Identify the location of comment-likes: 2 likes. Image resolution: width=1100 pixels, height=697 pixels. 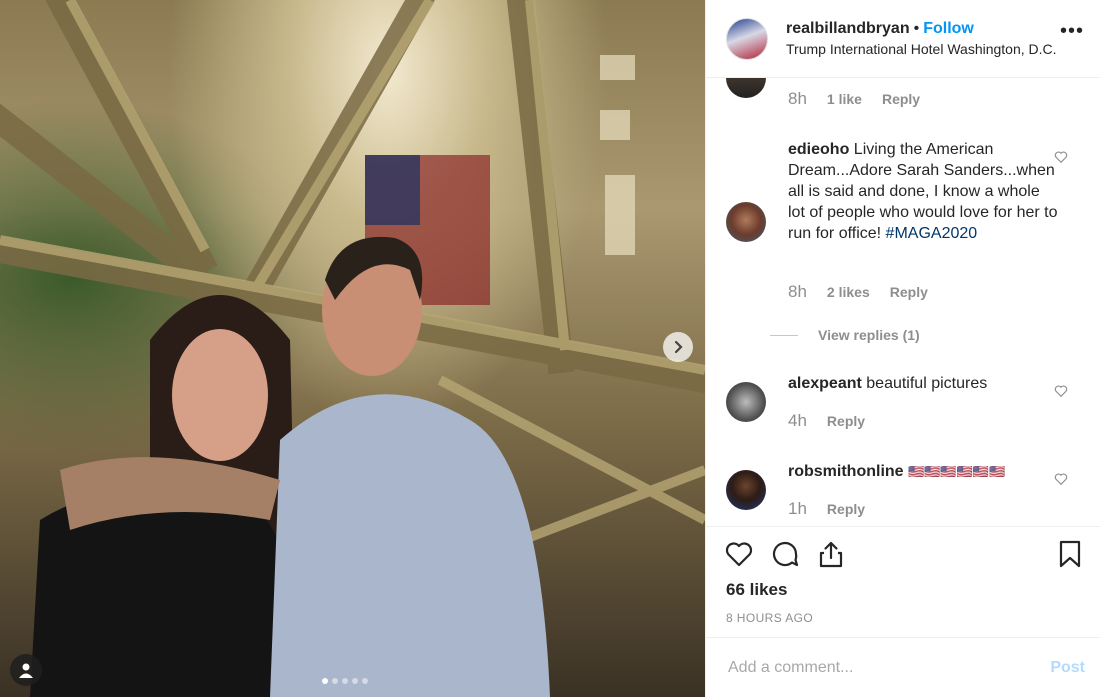
(848, 292).